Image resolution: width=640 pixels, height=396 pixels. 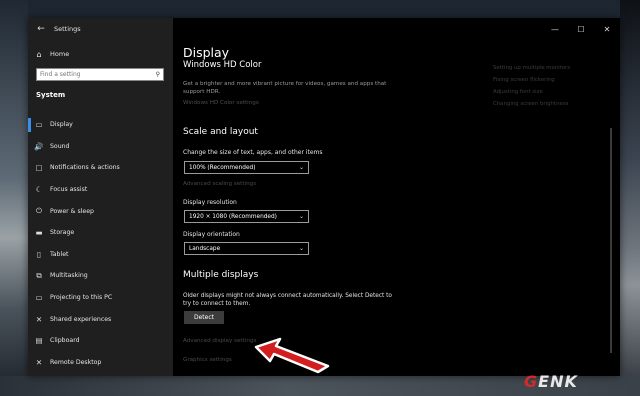 I want to click on close-icon: ✕, so click(x=607, y=29).